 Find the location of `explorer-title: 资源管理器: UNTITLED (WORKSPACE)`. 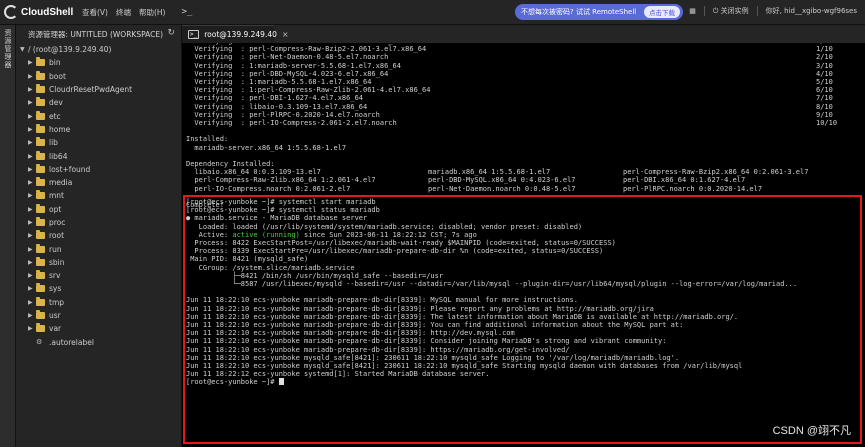

explorer-title: 资源管理器: UNTITLED (WORKSPACE) is located at coordinates (96, 34).